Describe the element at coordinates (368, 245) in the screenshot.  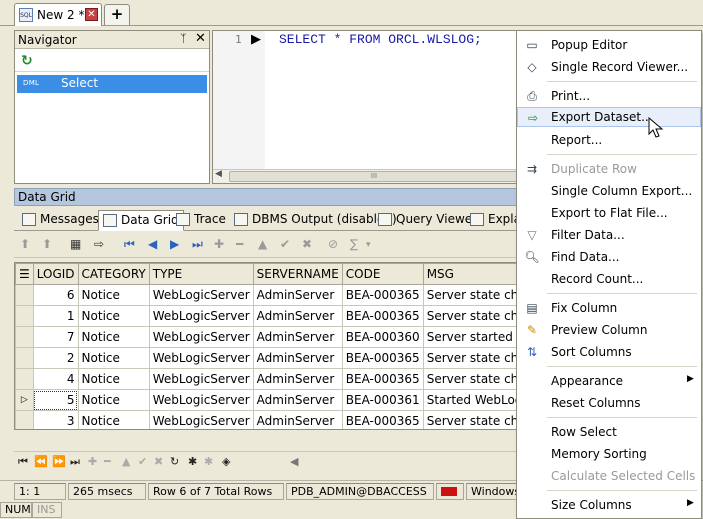
I see `chevron-down-icon: ▾` at that location.